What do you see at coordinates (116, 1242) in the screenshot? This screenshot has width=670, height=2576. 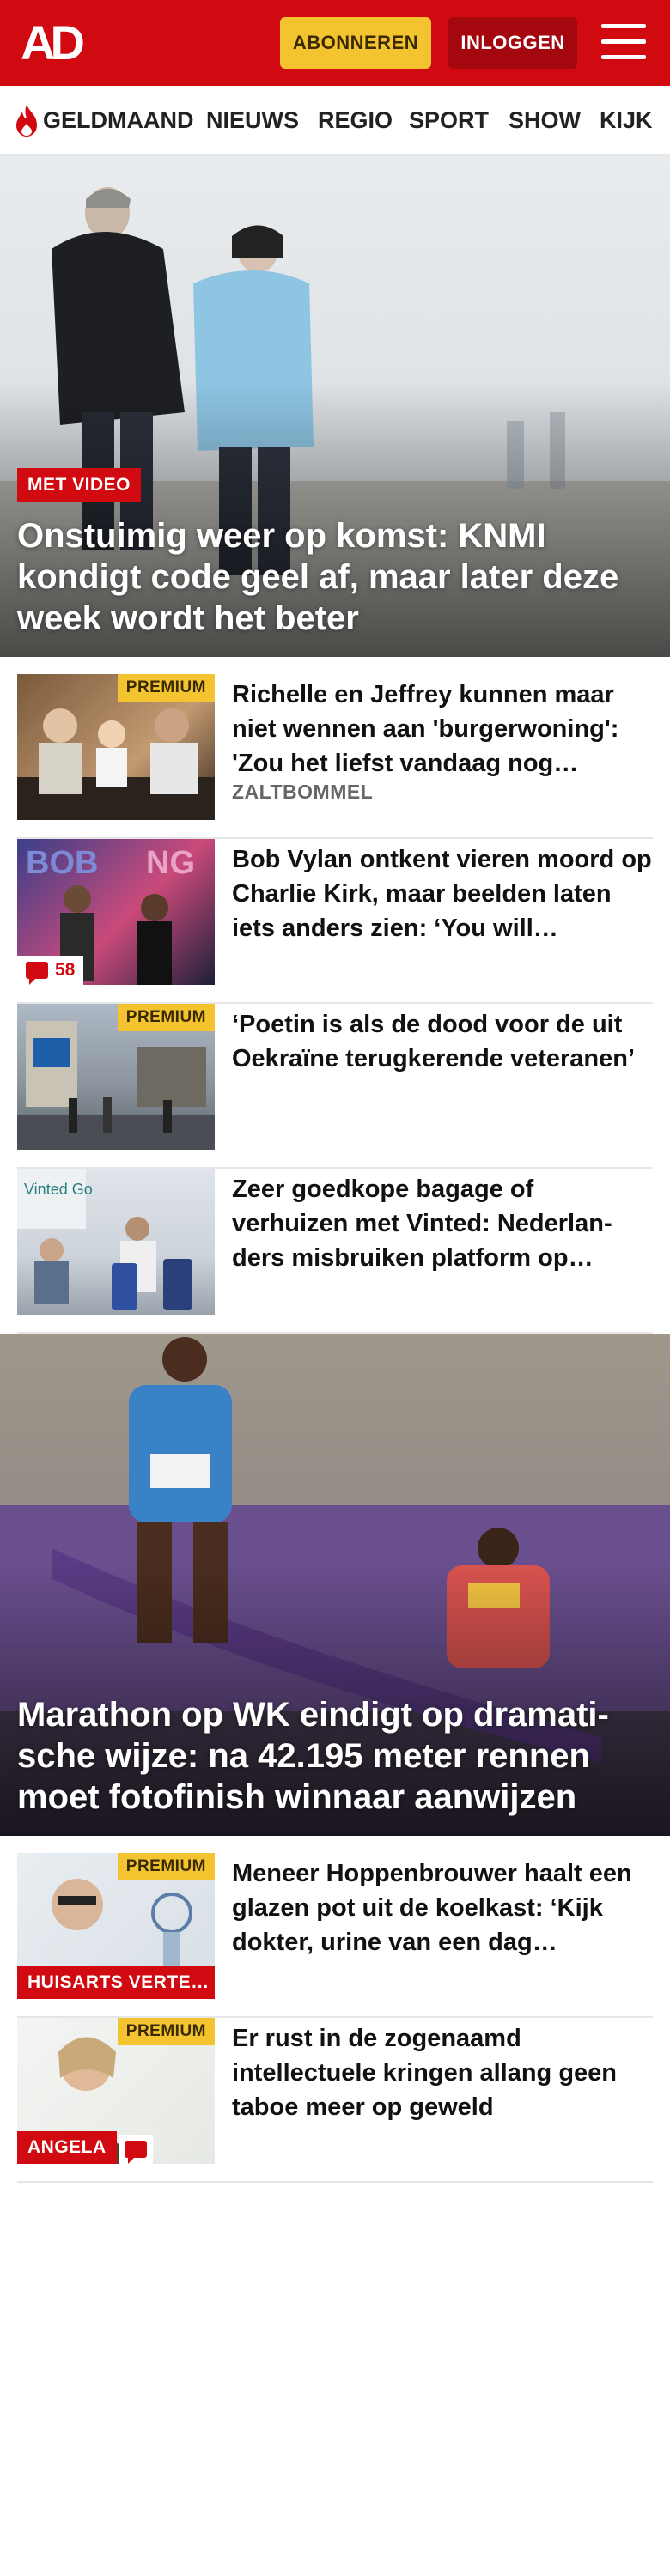 I see `article-thumbnail: Vinted Go` at bounding box center [116, 1242].